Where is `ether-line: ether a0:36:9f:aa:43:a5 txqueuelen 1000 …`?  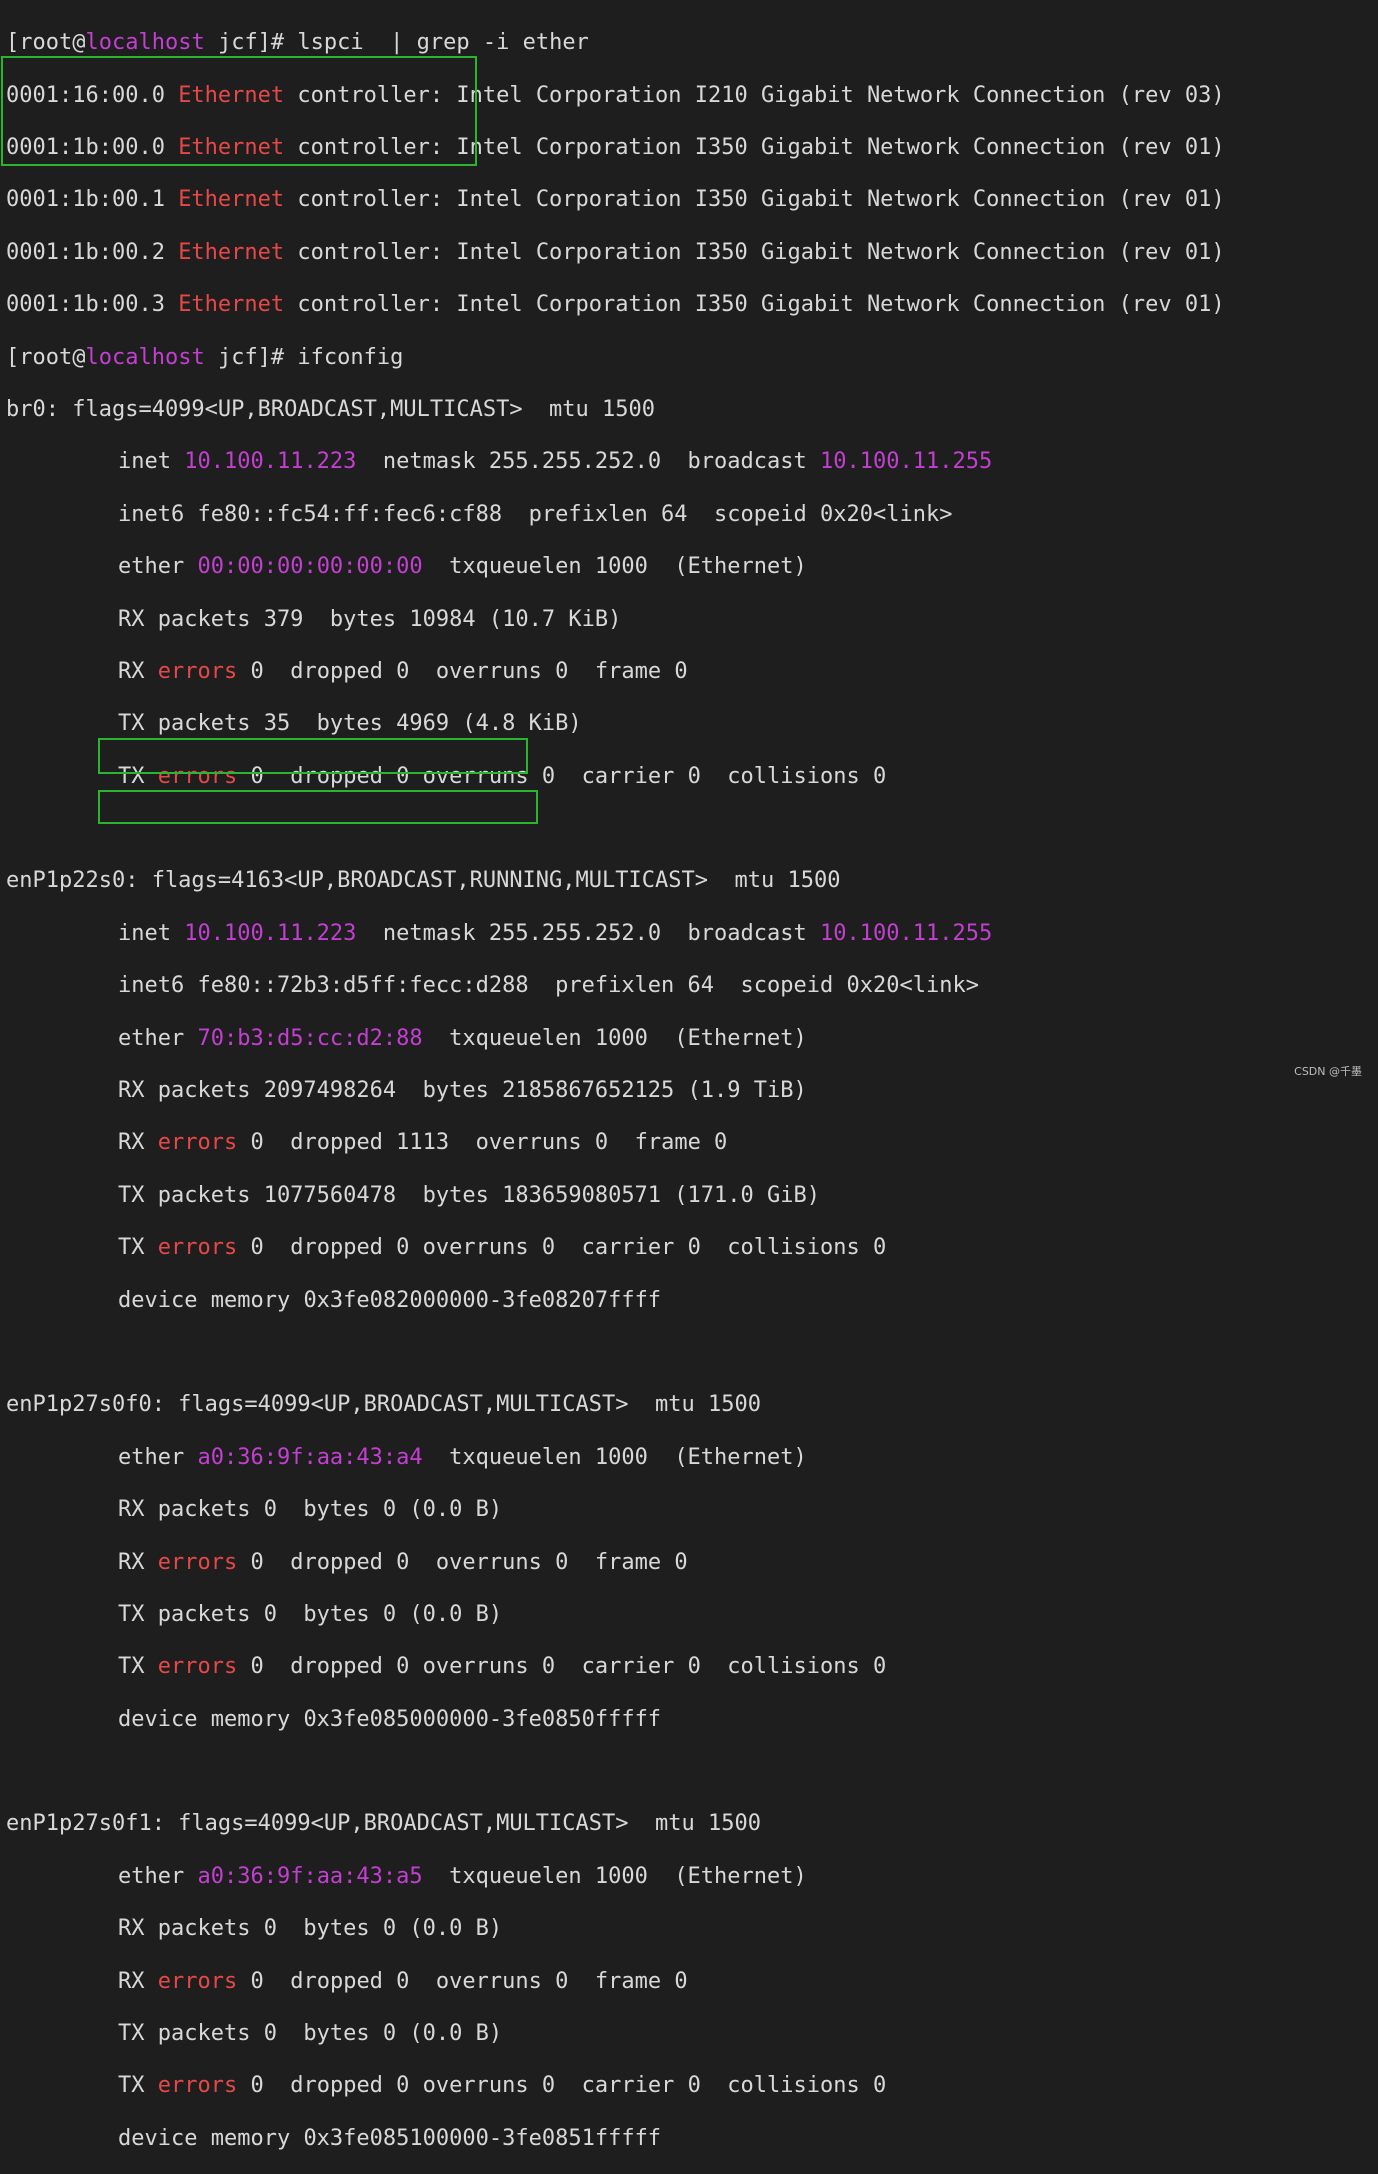
ether-line: ether a0:36:9f:aa:43:a5 txqueuelen 1000 … is located at coordinates (690, 1877).